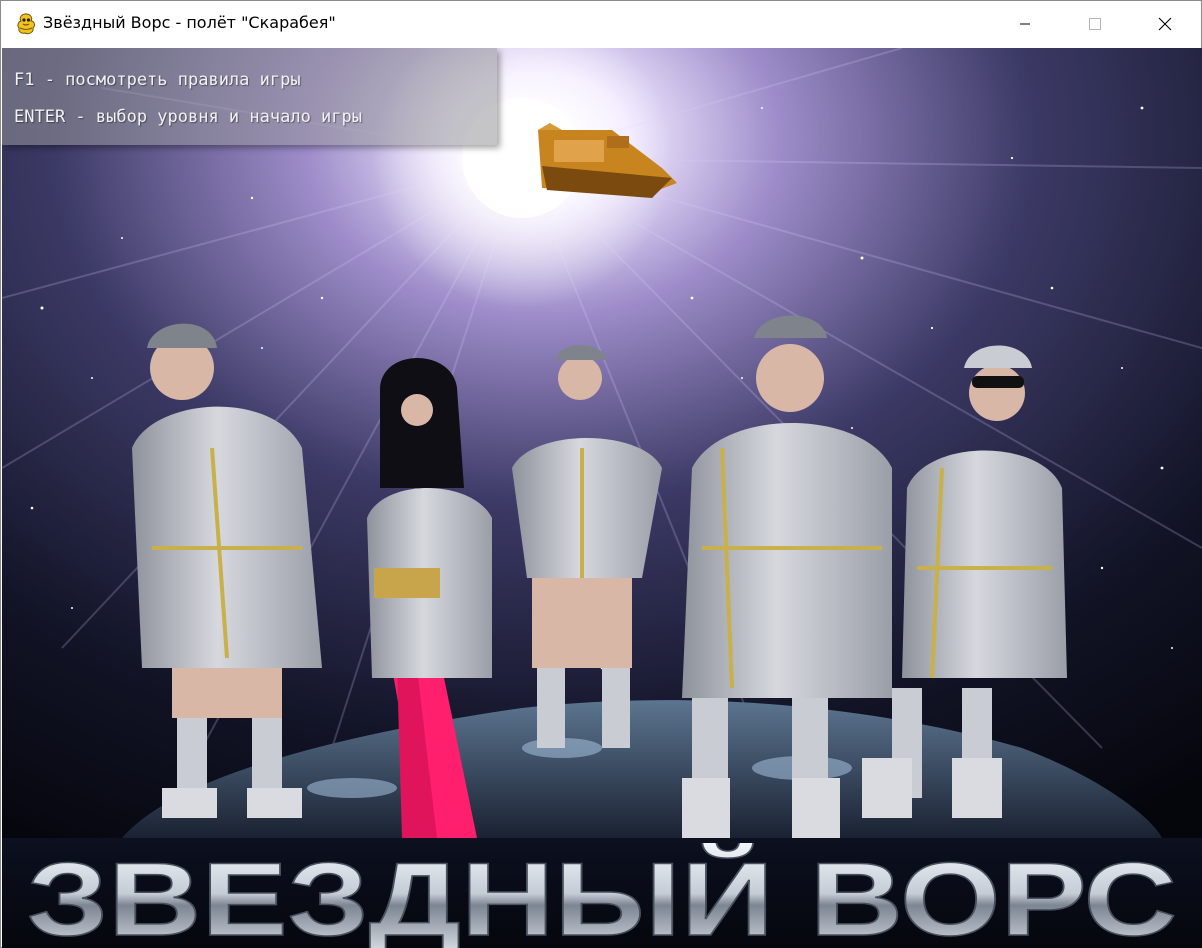  What do you see at coordinates (188, 117) in the screenshot?
I see `help-start-hint: ENTER - выбор уровня и начало игры` at bounding box center [188, 117].